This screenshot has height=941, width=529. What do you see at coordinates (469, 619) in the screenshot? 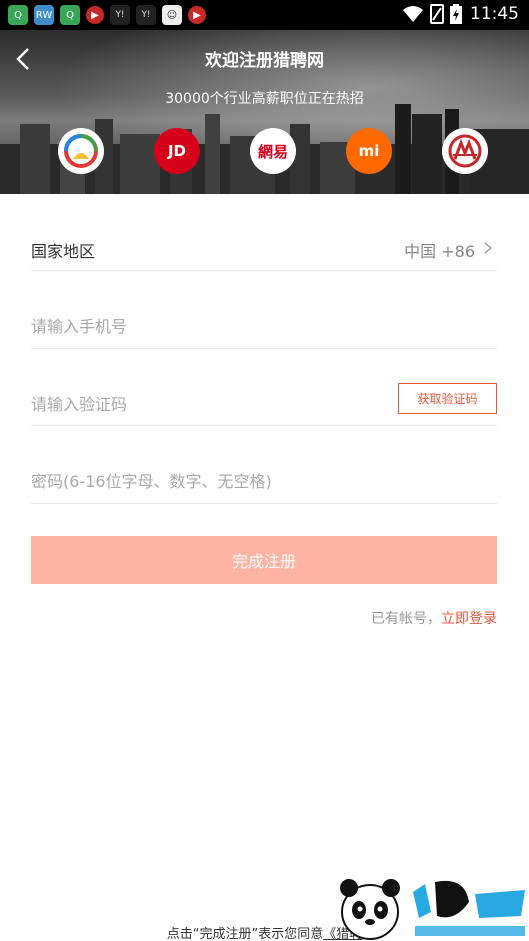
I see `login-link: 立即登录` at bounding box center [469, 619].